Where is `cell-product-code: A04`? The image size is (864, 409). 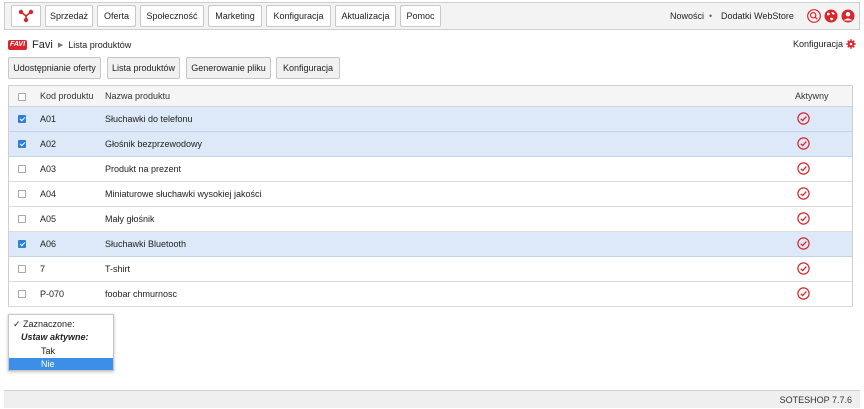
cell-product-code: A04 is located at coordinates (48, 194).